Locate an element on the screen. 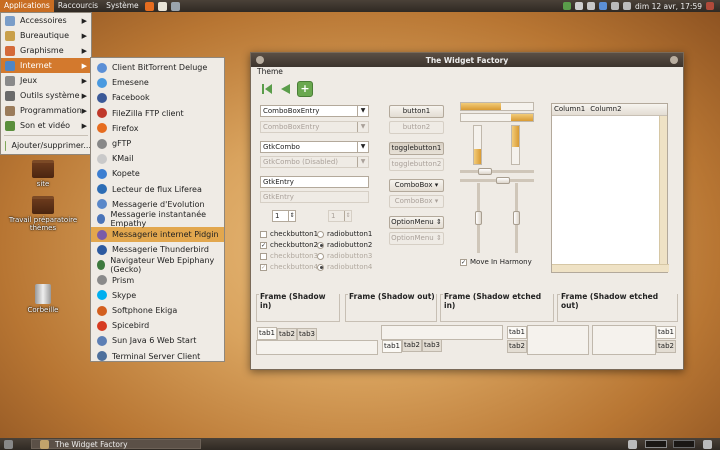  submenu-item-deluge: Client BitTorrent Deluge is located at coordinates (157, 67).